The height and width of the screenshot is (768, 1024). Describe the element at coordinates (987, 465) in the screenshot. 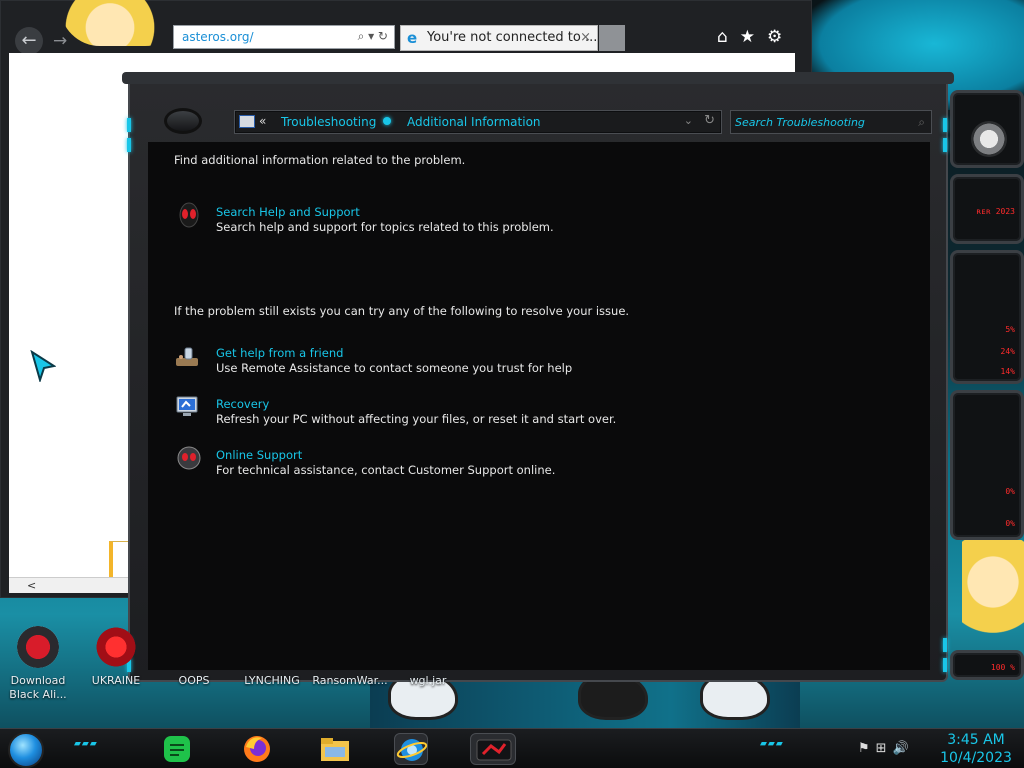

I see `drive-gadget: 0% 0%` at that location.